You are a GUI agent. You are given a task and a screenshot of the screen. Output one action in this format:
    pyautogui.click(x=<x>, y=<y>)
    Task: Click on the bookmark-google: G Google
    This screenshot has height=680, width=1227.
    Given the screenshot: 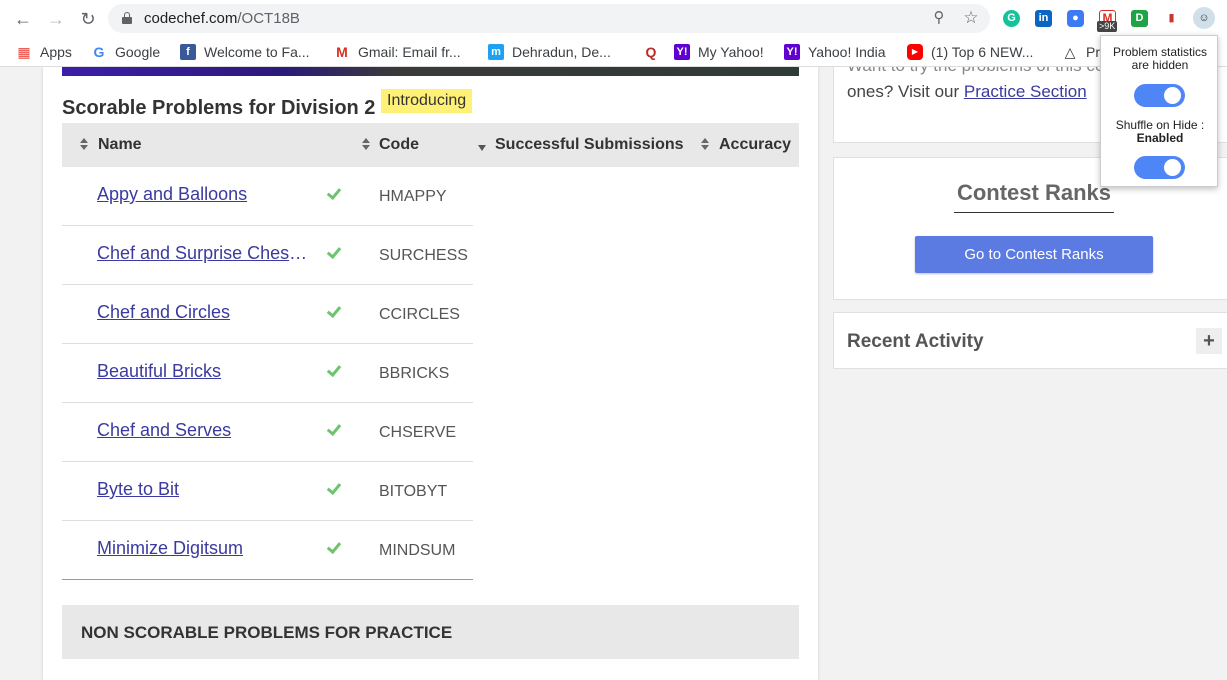 What is the action you would take?
    pyautogui.click(x=126, y=52)
    